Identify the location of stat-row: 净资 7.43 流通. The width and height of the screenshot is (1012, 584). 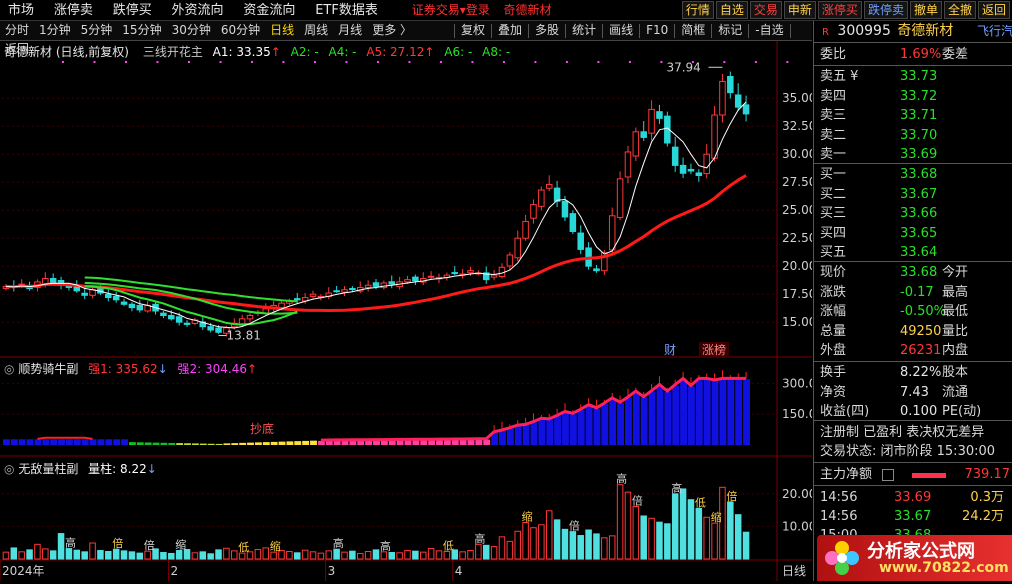
(914, 392).